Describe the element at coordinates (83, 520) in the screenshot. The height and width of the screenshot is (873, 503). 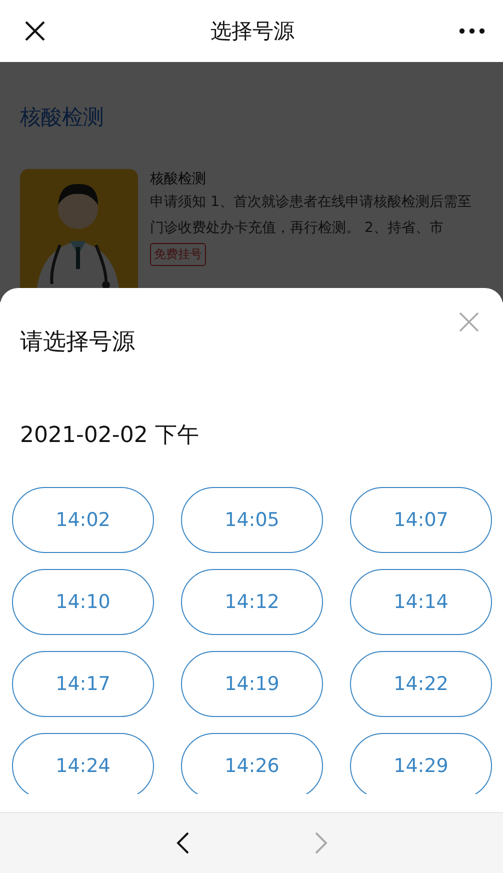
I see `time-slot-button: 14:02` at that location.